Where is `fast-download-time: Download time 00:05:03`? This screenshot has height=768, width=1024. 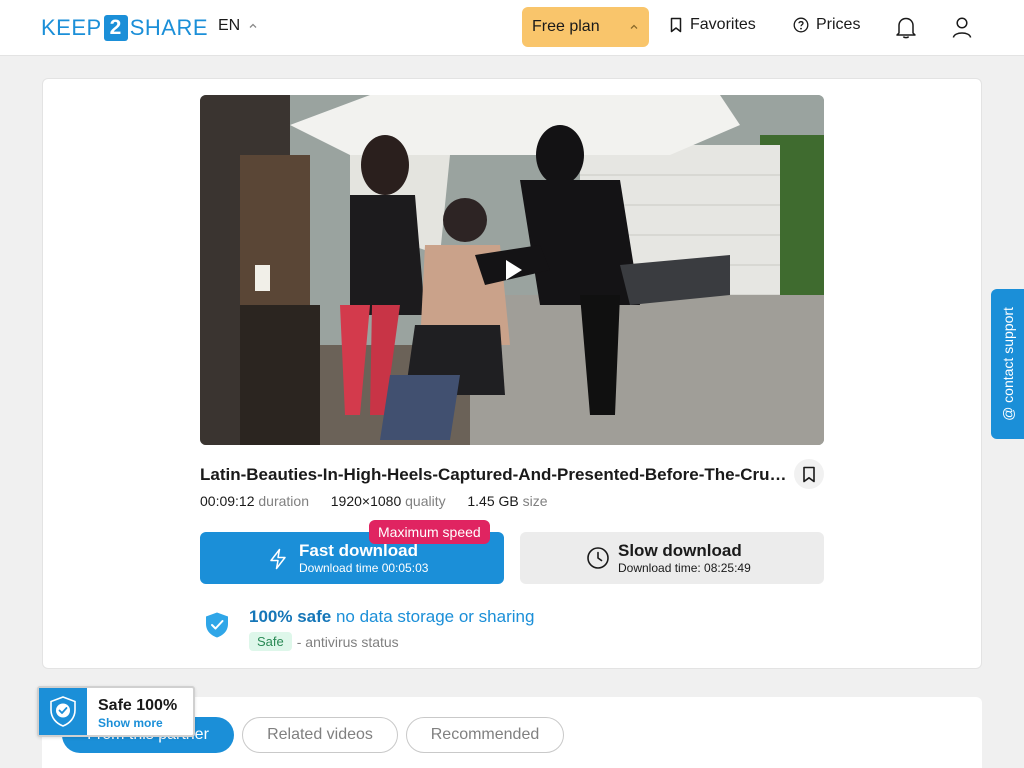
fast-download-time: Download time 00:05:03 is located at coordinates (364, 568).